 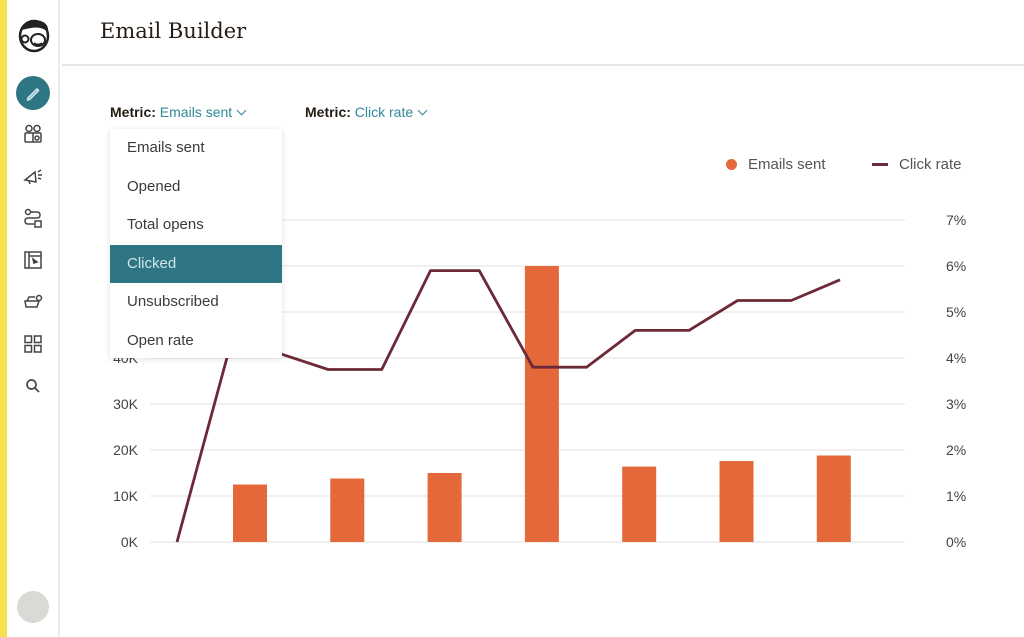 What do you see at coordinates (196, 302) in the screenshot?
I see `dropdown-option-unsubscribed: Unsubscribed` at bounding box center [196, 302].